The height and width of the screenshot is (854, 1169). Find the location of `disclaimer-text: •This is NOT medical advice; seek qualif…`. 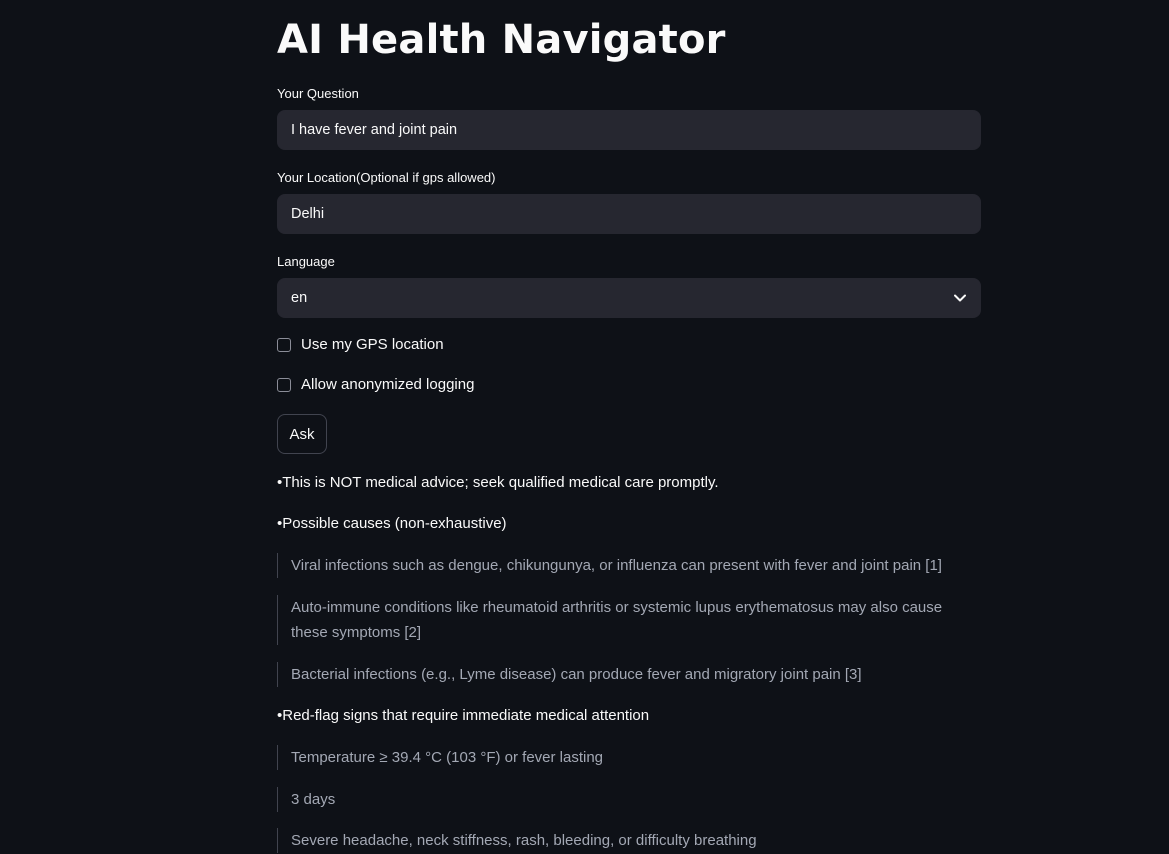

disclaimer-text: •This is NOT medical advice; seek qualif… is located at coordinates (498, 482).